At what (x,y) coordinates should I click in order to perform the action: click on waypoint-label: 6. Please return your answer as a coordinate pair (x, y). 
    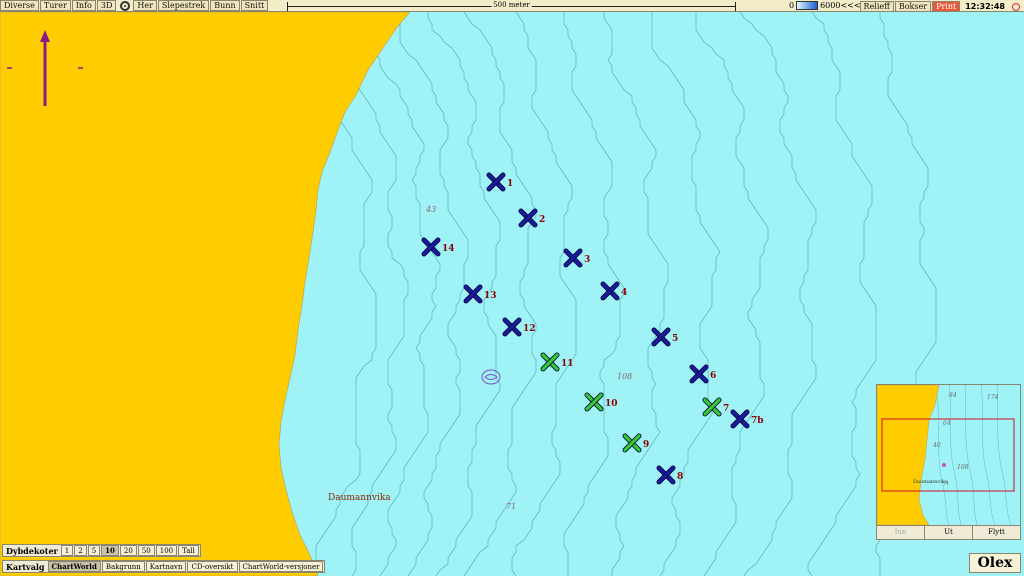
    Looking at the image, I should click on (713, 376).